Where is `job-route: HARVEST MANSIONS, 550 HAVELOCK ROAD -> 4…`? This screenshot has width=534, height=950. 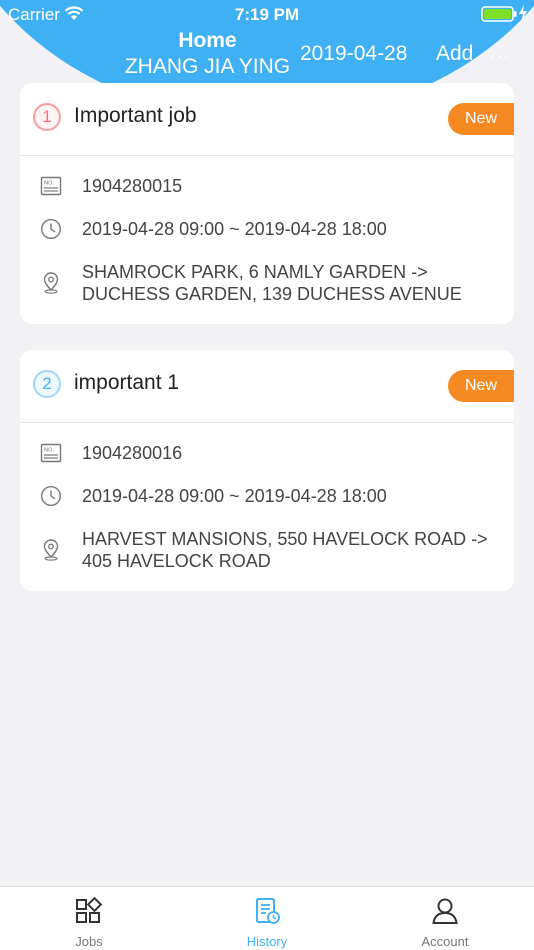 job-route: HARVEST MANSIONS, 550 HAVELOCK ROAD -> 4… is located at coordinates (285, 550).